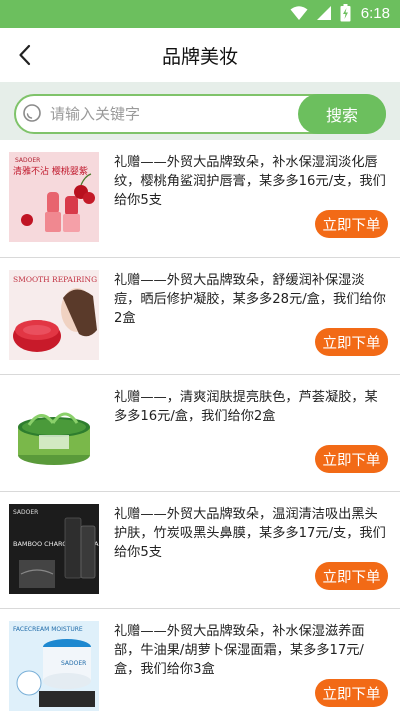 The height and width of the screenshot is (712, 400). I want to click on battery-icon, so click(345, 13).